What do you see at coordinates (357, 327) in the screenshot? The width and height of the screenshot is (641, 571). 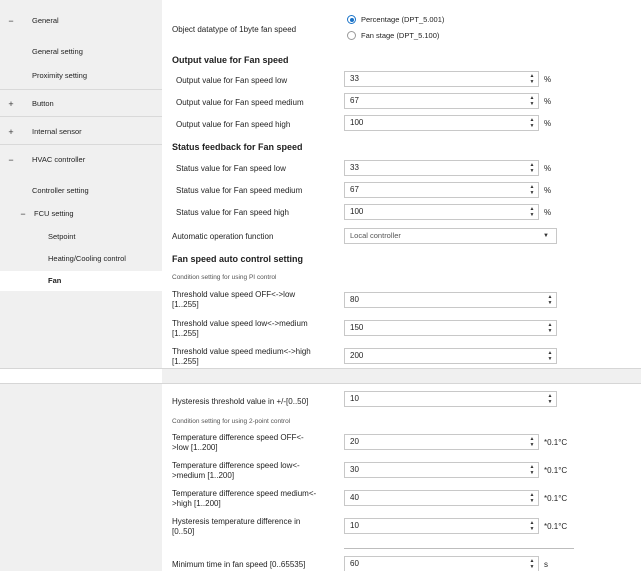 I see `field-value: 150` at bounding box center [357, 327].